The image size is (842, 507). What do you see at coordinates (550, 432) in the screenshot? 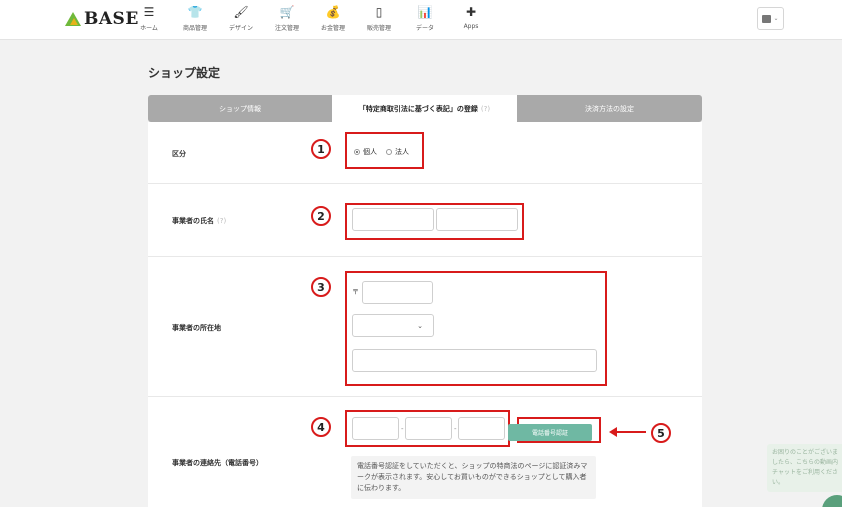
I see `phone-verify-button: 電話番号認証` at bounding box center [550, 432].